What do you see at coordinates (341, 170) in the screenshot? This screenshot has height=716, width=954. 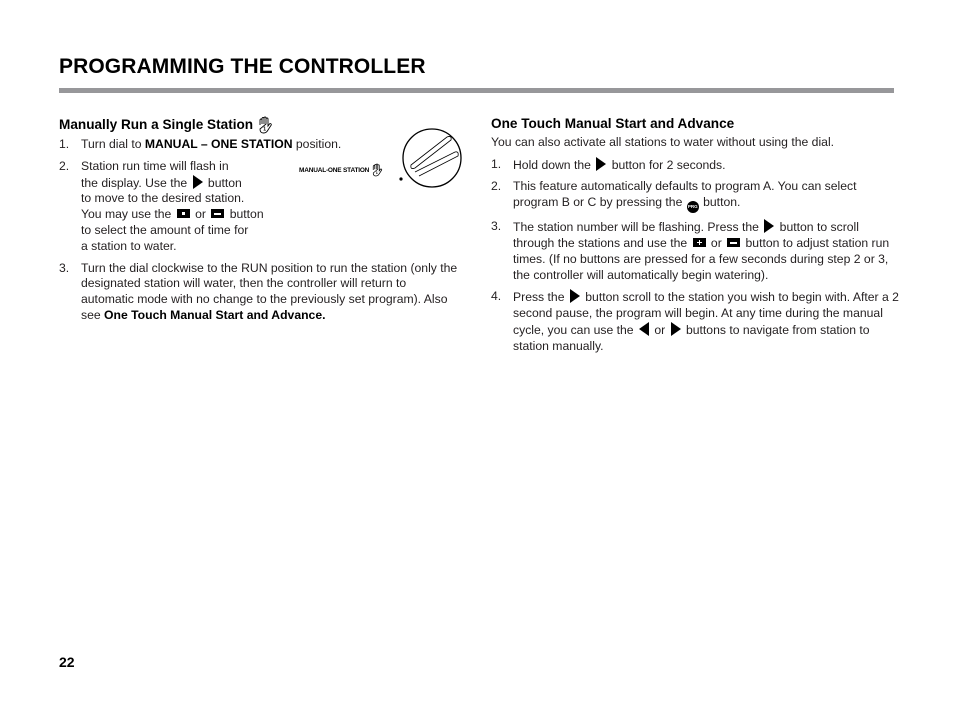 I see `dial-label: MANUAL-ONE STATION 1` at bounding box center [341, 170].